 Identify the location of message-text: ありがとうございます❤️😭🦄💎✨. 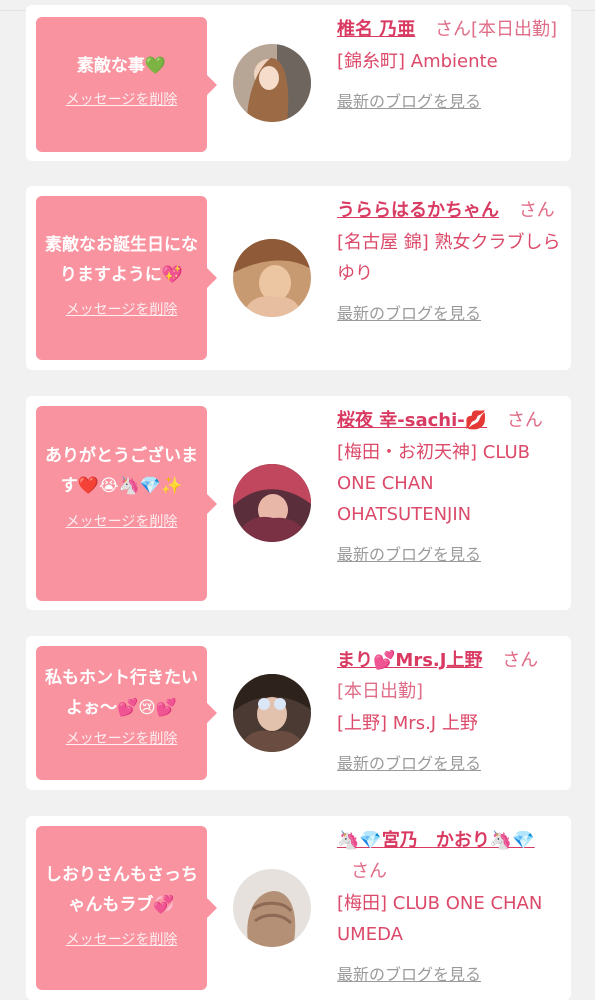
(121, 471).